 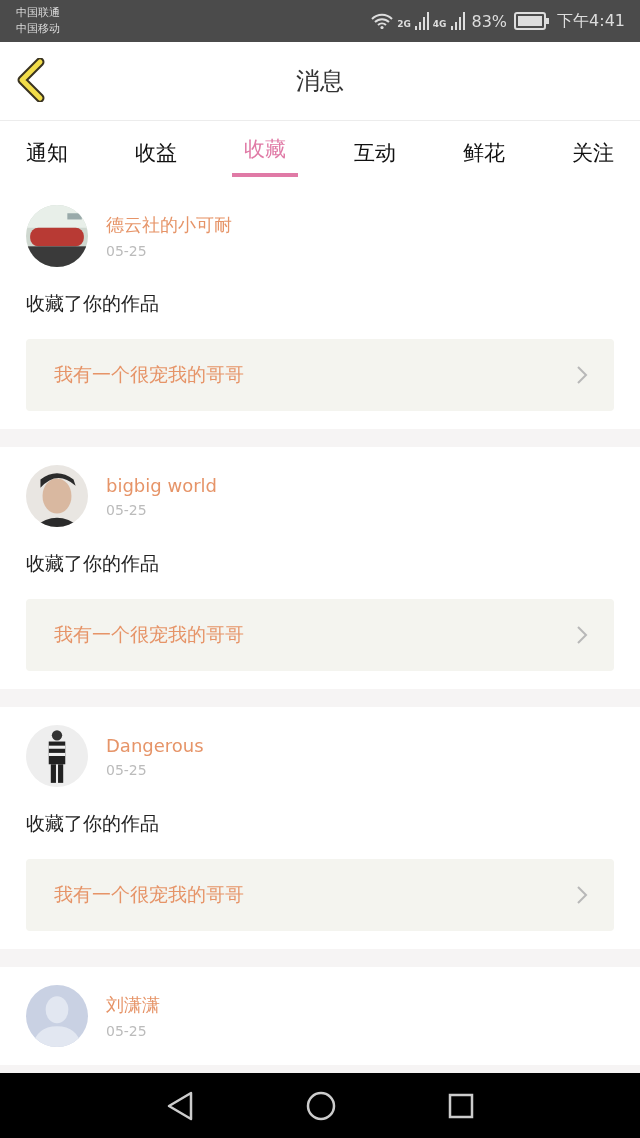 I want to click on clock: 下午4:41, so click(x=591, y=21).